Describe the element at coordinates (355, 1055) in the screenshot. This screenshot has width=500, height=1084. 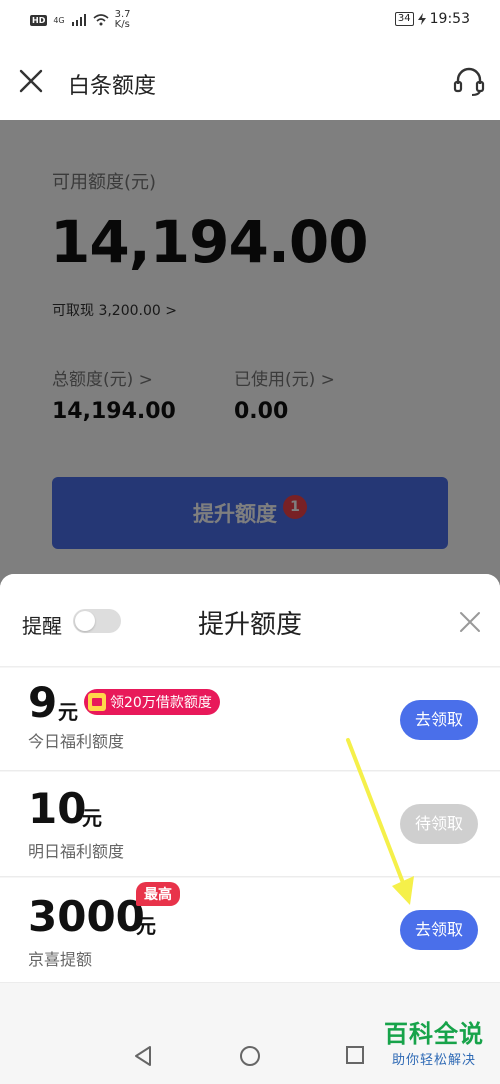
I see `recent-apps-icon` at that location.